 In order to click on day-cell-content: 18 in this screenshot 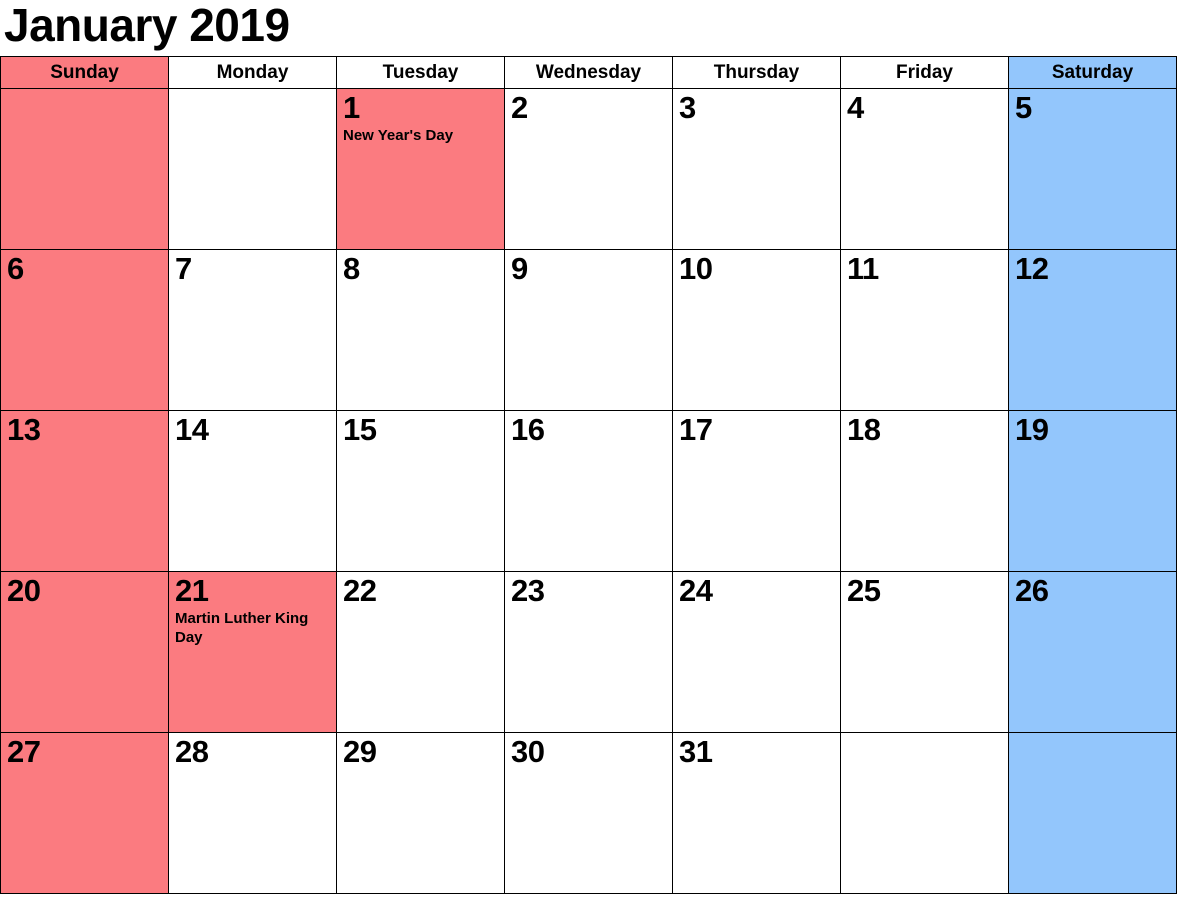, I will do `click(924, 491)`.